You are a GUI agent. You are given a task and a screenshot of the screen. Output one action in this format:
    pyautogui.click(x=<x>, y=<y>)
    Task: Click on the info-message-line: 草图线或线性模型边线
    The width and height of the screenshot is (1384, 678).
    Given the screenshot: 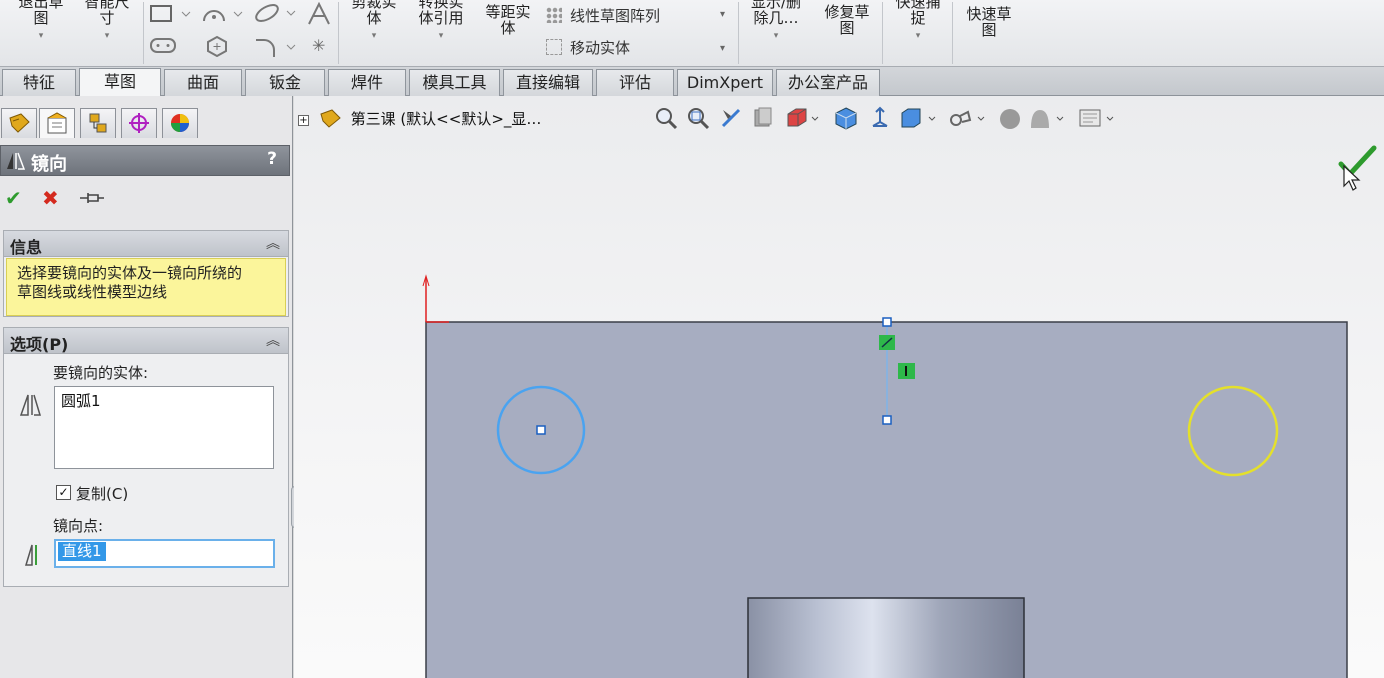 What is the action you would take?
    pyautogui.click(x=92, y=292)
    